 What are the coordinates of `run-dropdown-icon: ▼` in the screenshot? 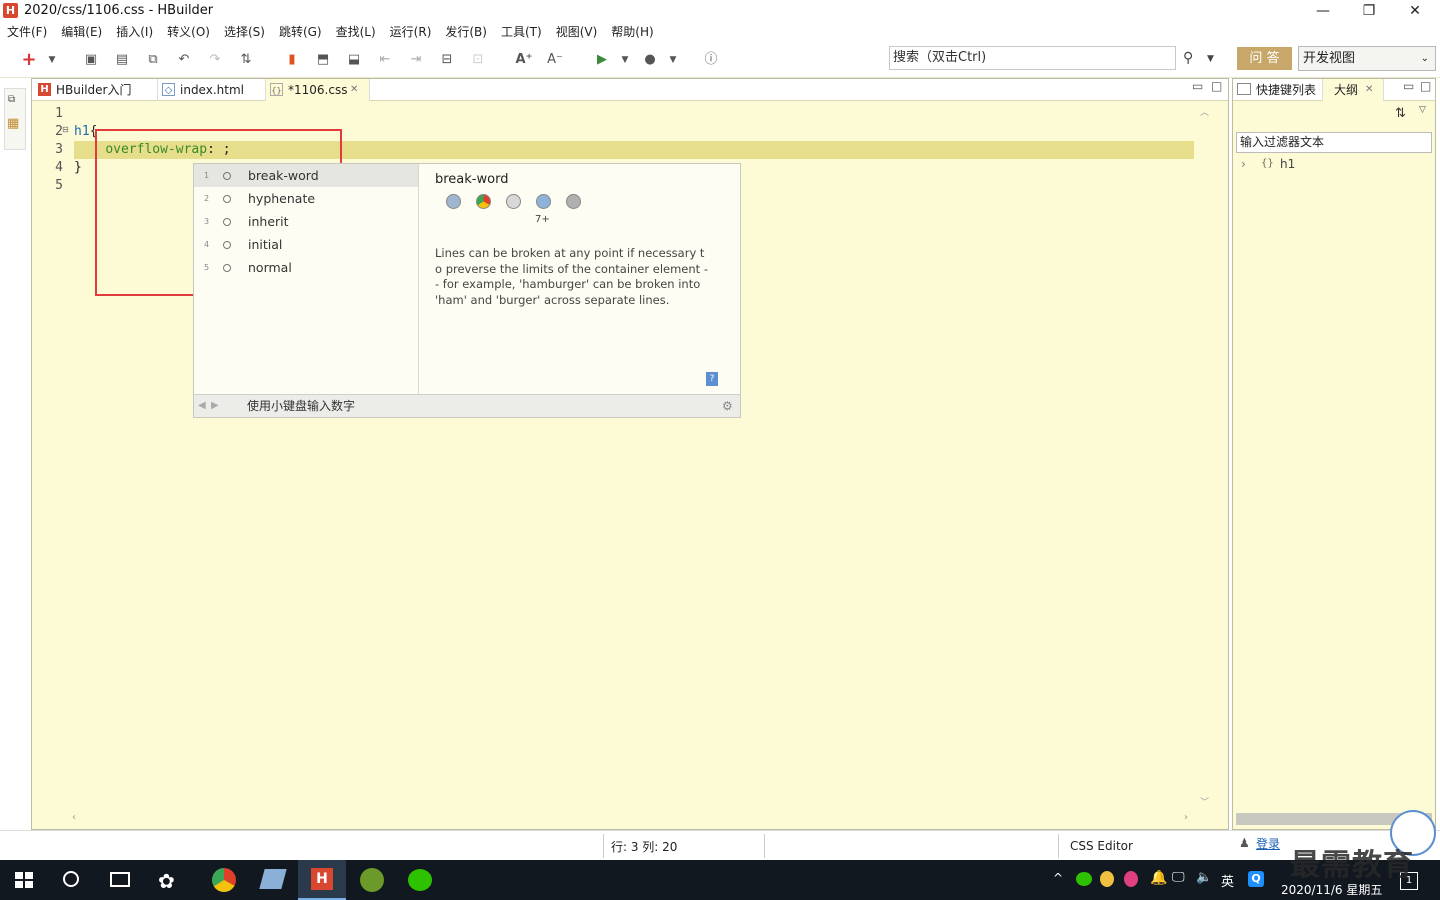 It's located at (625, 60).